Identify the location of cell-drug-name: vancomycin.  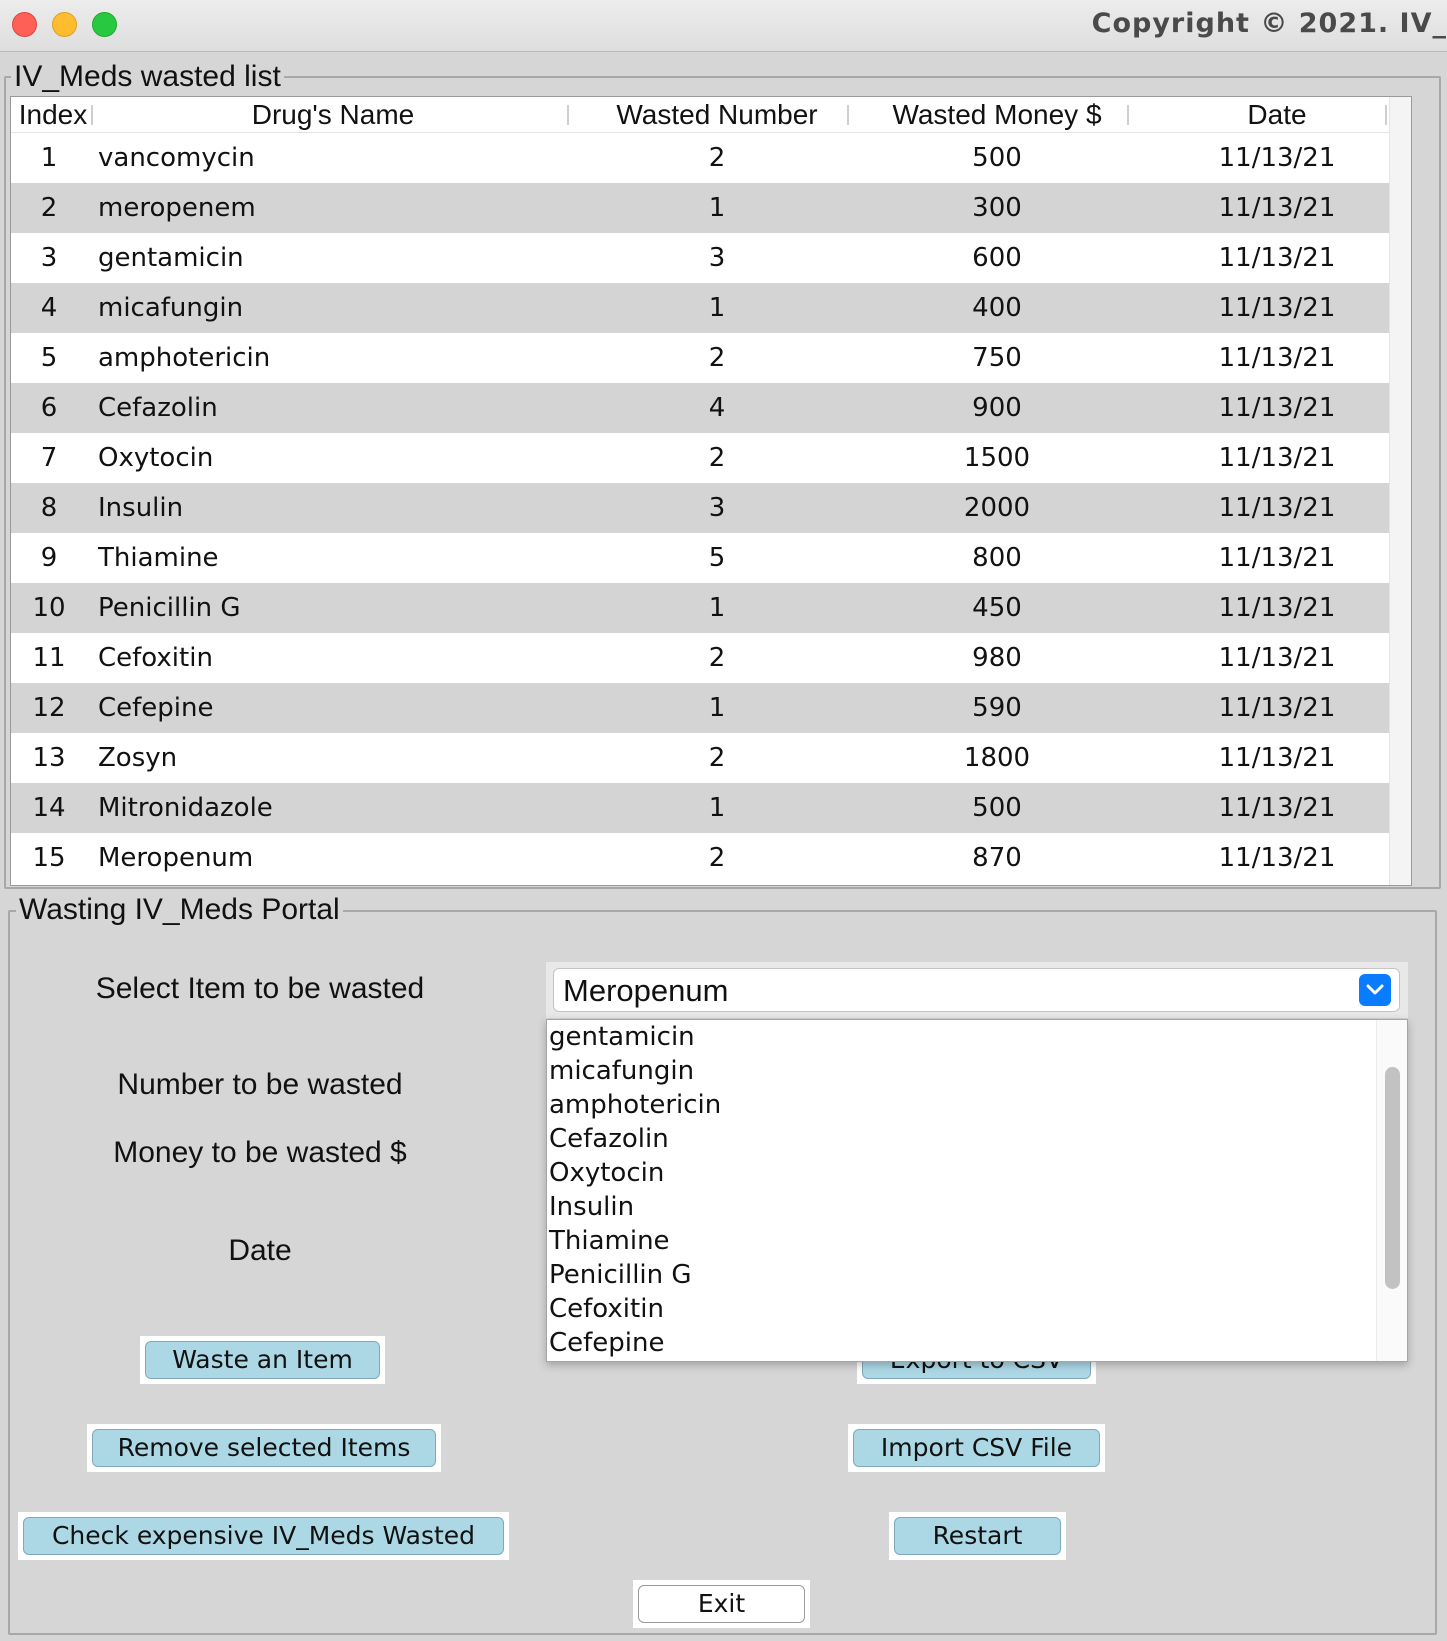
(176, 158).